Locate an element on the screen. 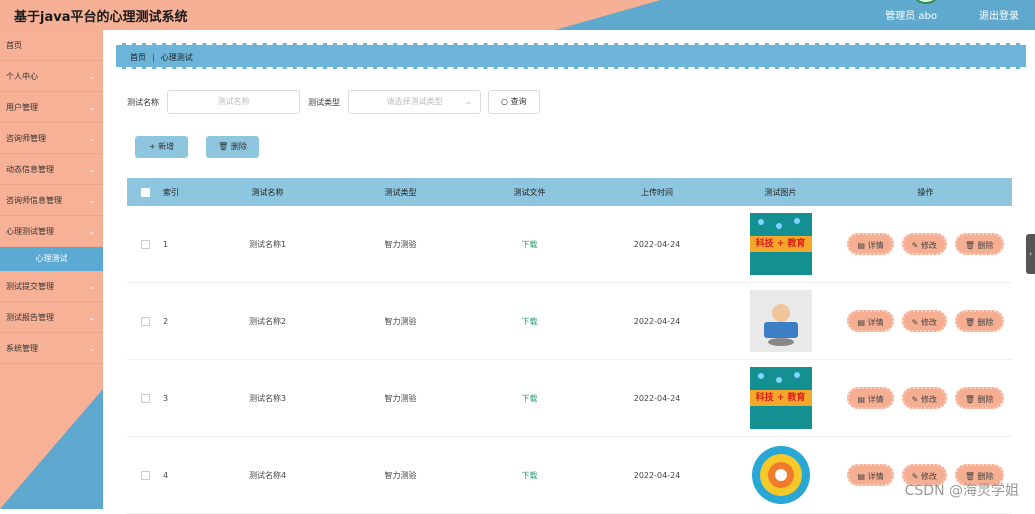 The image size is (1035, 514). top-header: 基于java平台的心理测试系统 管理员 abo 退出登录 is located at coordinates (517, 15).